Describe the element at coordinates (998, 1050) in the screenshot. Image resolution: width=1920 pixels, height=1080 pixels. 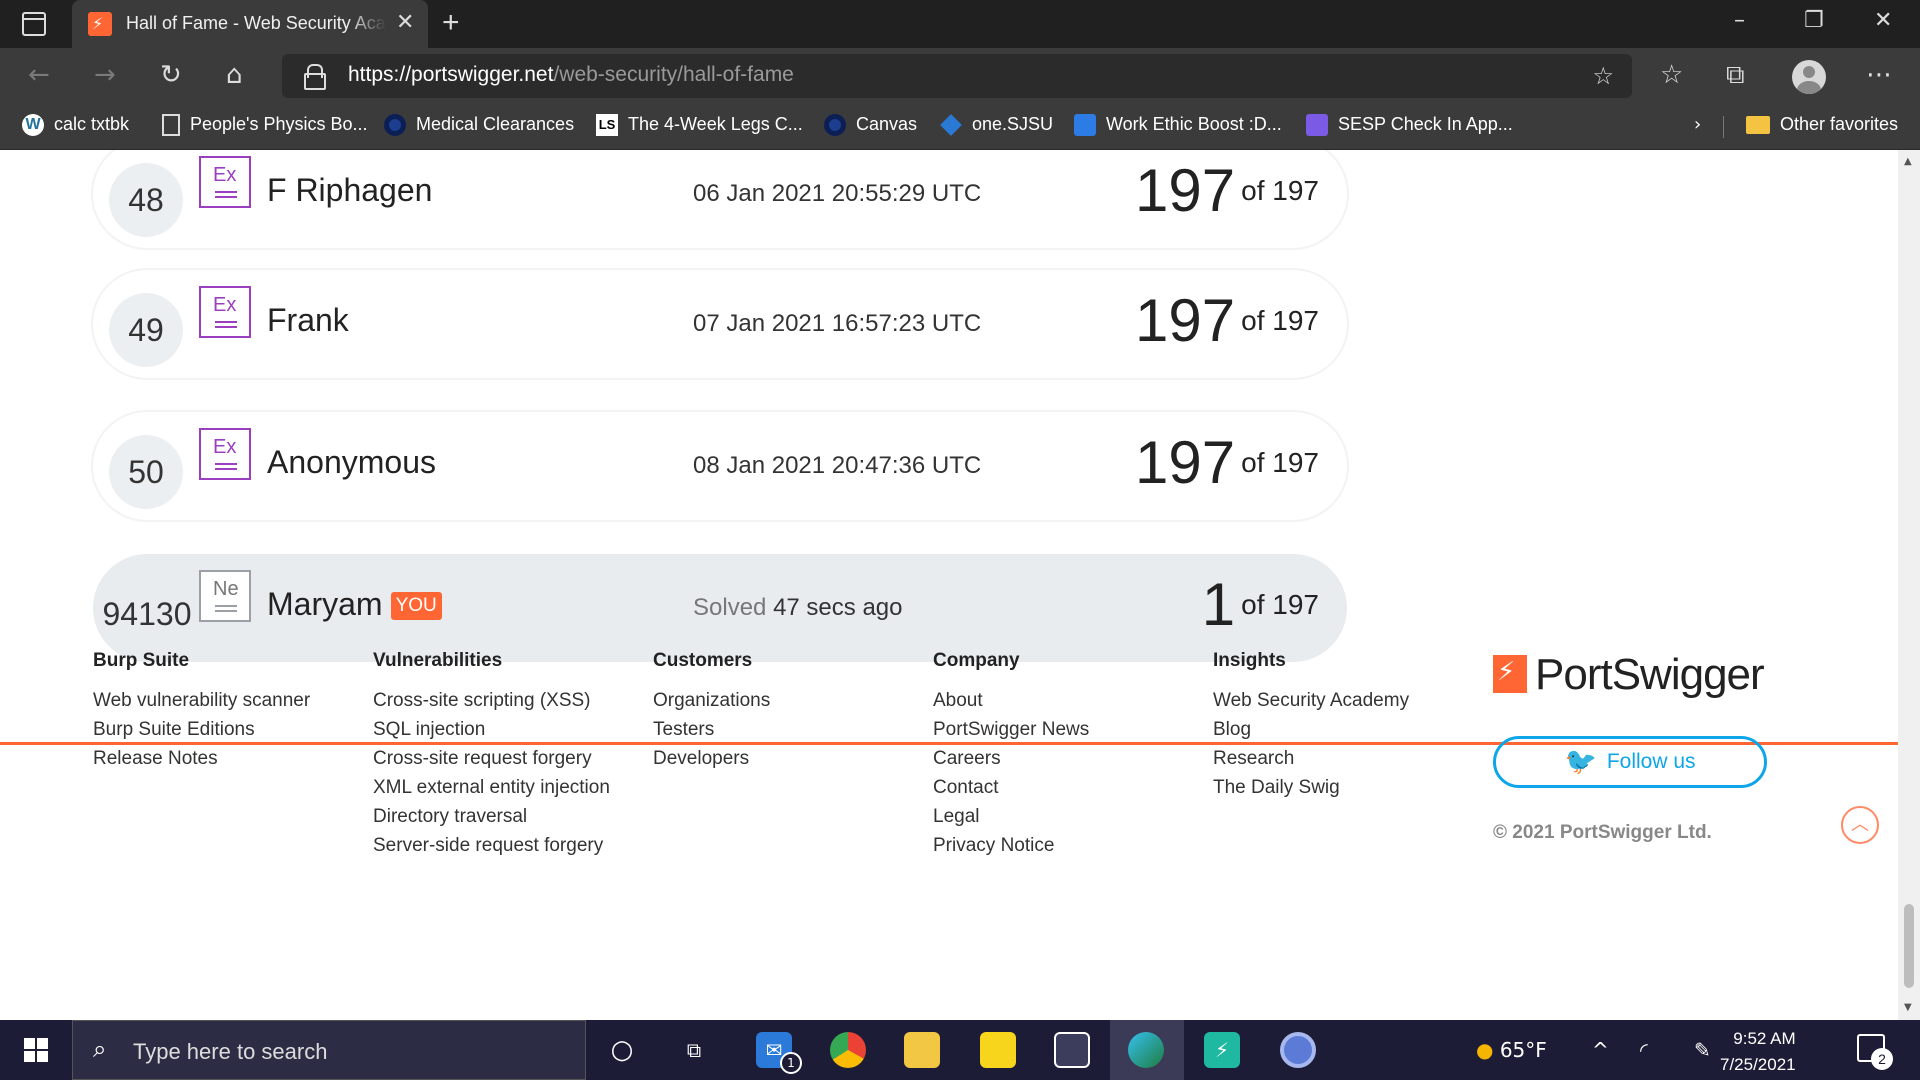
I see `sticky-notes-icon` at that location.